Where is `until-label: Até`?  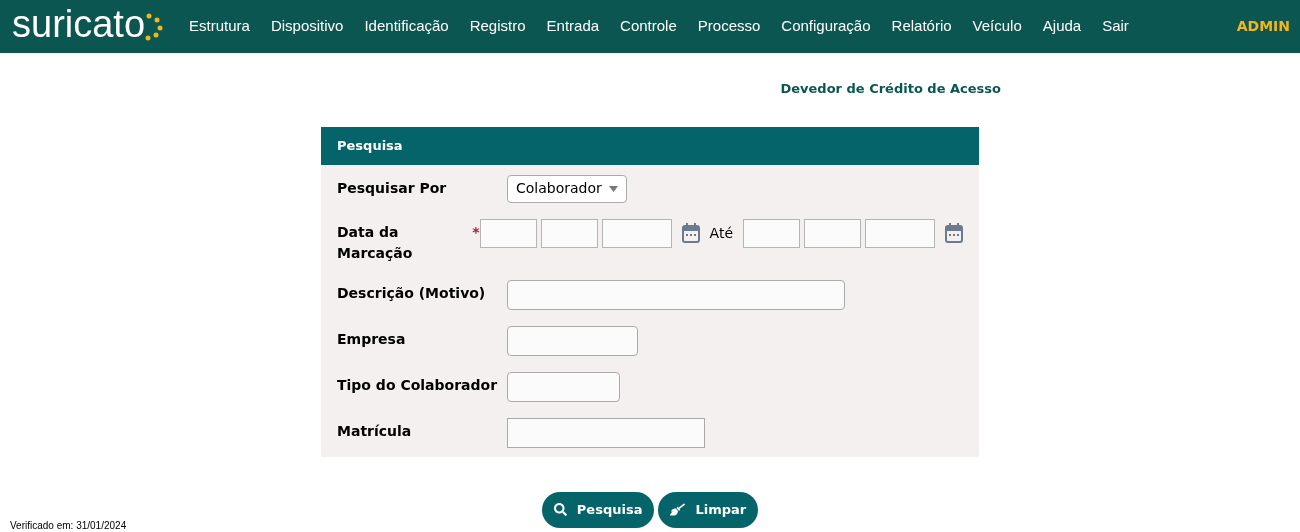 until-label: Até is located at coordinates (721, 233).